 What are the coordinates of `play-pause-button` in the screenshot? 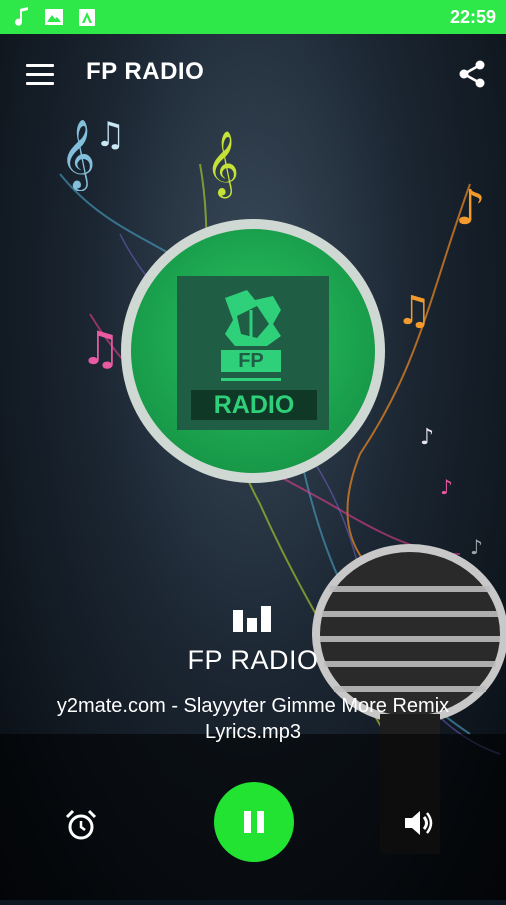 It's located at (254, 822).